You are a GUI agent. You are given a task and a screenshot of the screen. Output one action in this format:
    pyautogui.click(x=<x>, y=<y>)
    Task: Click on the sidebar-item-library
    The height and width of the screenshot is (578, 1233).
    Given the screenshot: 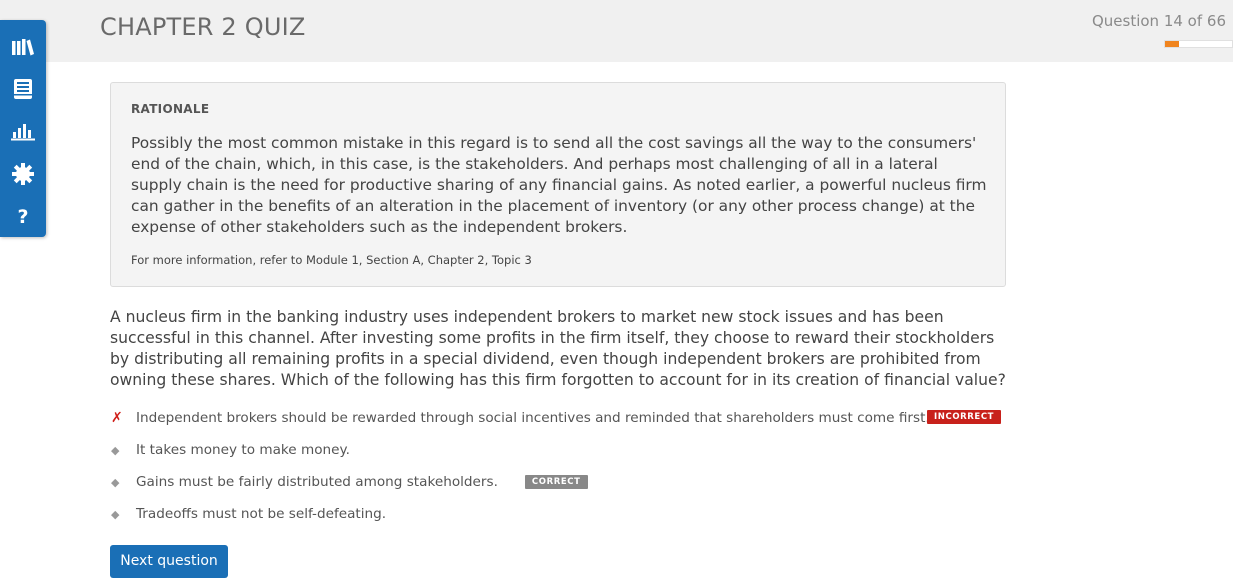 What is the action you would take?
    pyautogui.click(x=23, y=47)
    